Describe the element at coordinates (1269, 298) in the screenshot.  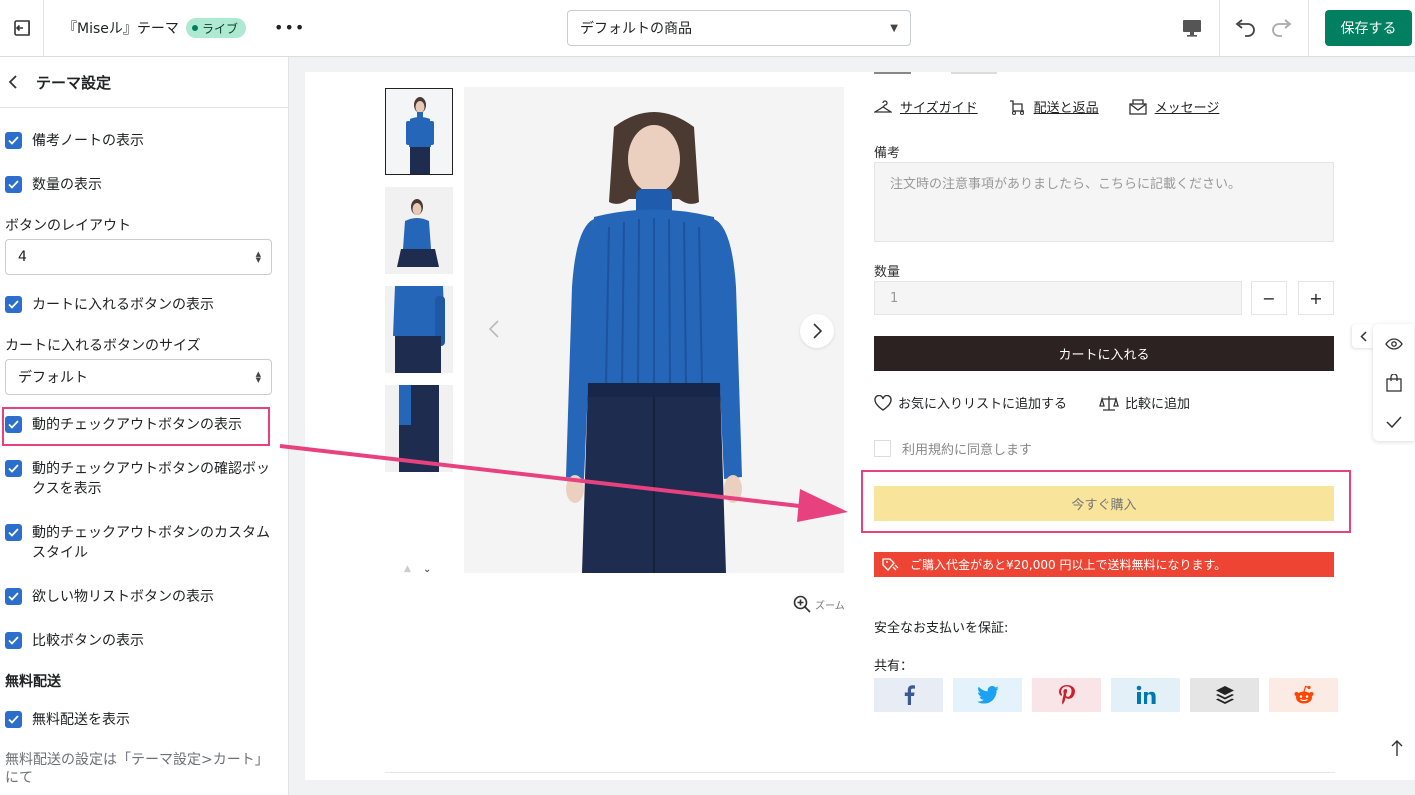
I see `quantity-decrease-button: −` at that location.